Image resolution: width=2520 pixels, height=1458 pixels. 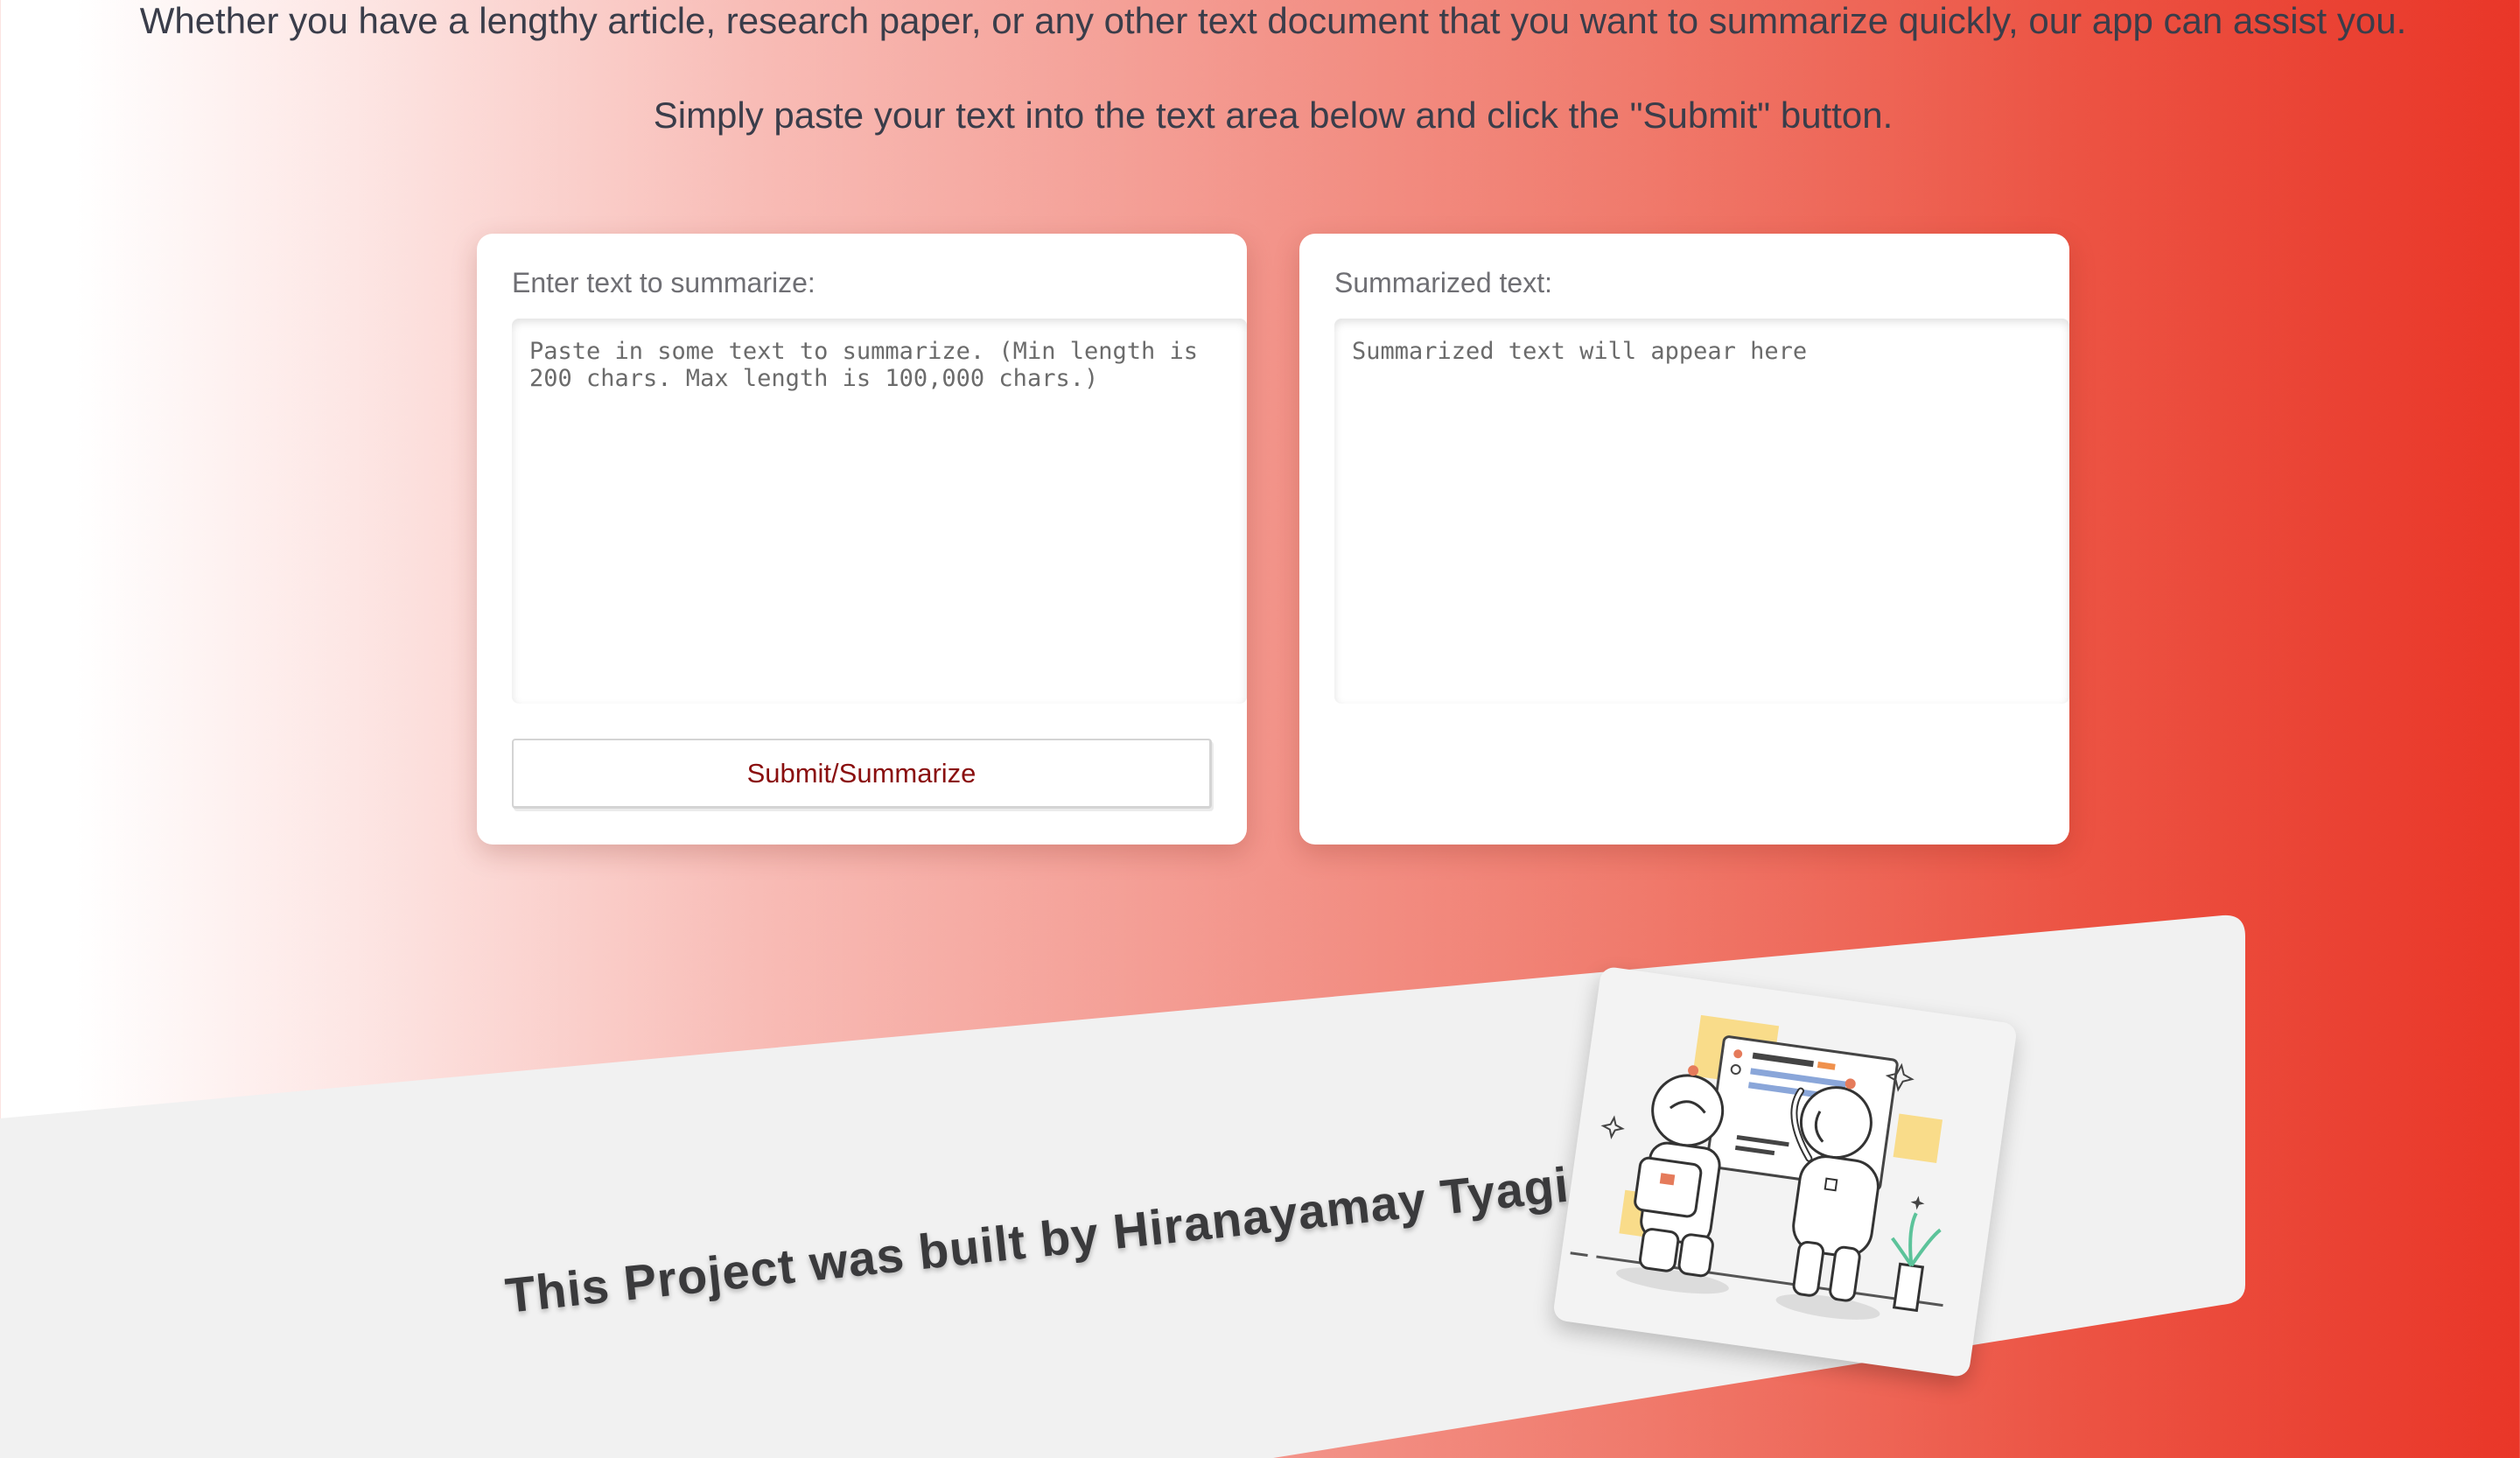 What do you see at coordinates (1785, 1171) in the screenshot?
I see `astronauts-whiteboard-illustration-icon` at bounding box center [1785, 1171].